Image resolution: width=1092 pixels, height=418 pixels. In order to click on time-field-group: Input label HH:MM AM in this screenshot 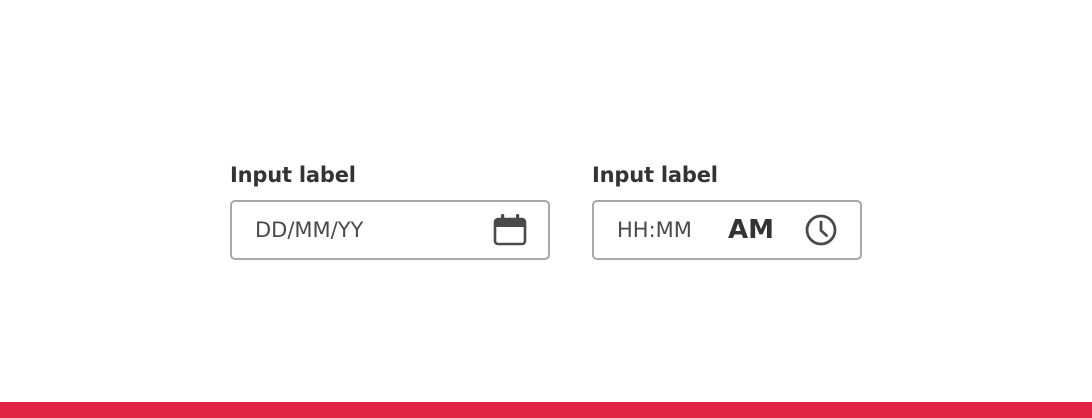, I will do `click(727, 210)`.